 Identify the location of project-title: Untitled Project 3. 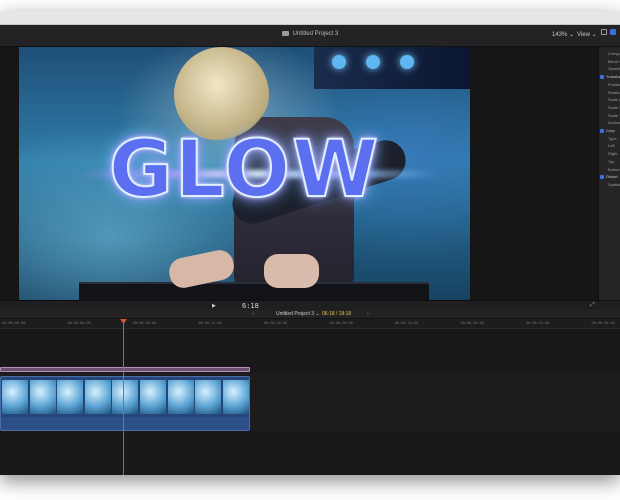
(310, 34).